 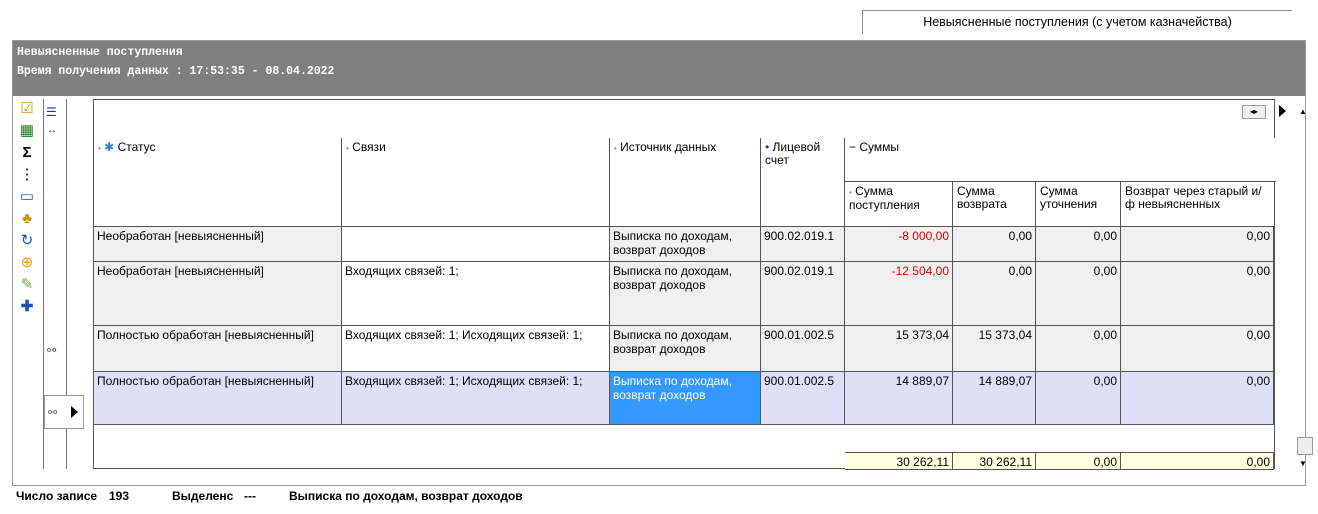 What do you see at coordinates (51, 112) in the screenshot?
I see `column-chooser-icon: ☰` at bounding box center [51, 112].